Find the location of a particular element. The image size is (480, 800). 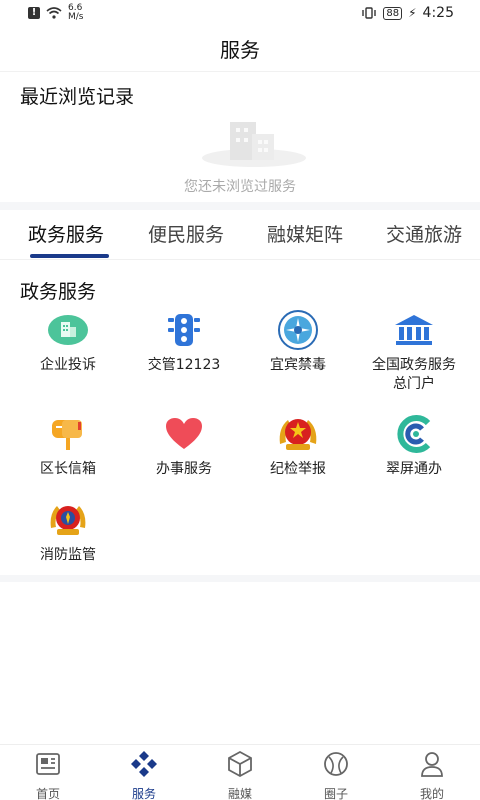

nav-circle: 圈子 is located at coordinates (336, 774).